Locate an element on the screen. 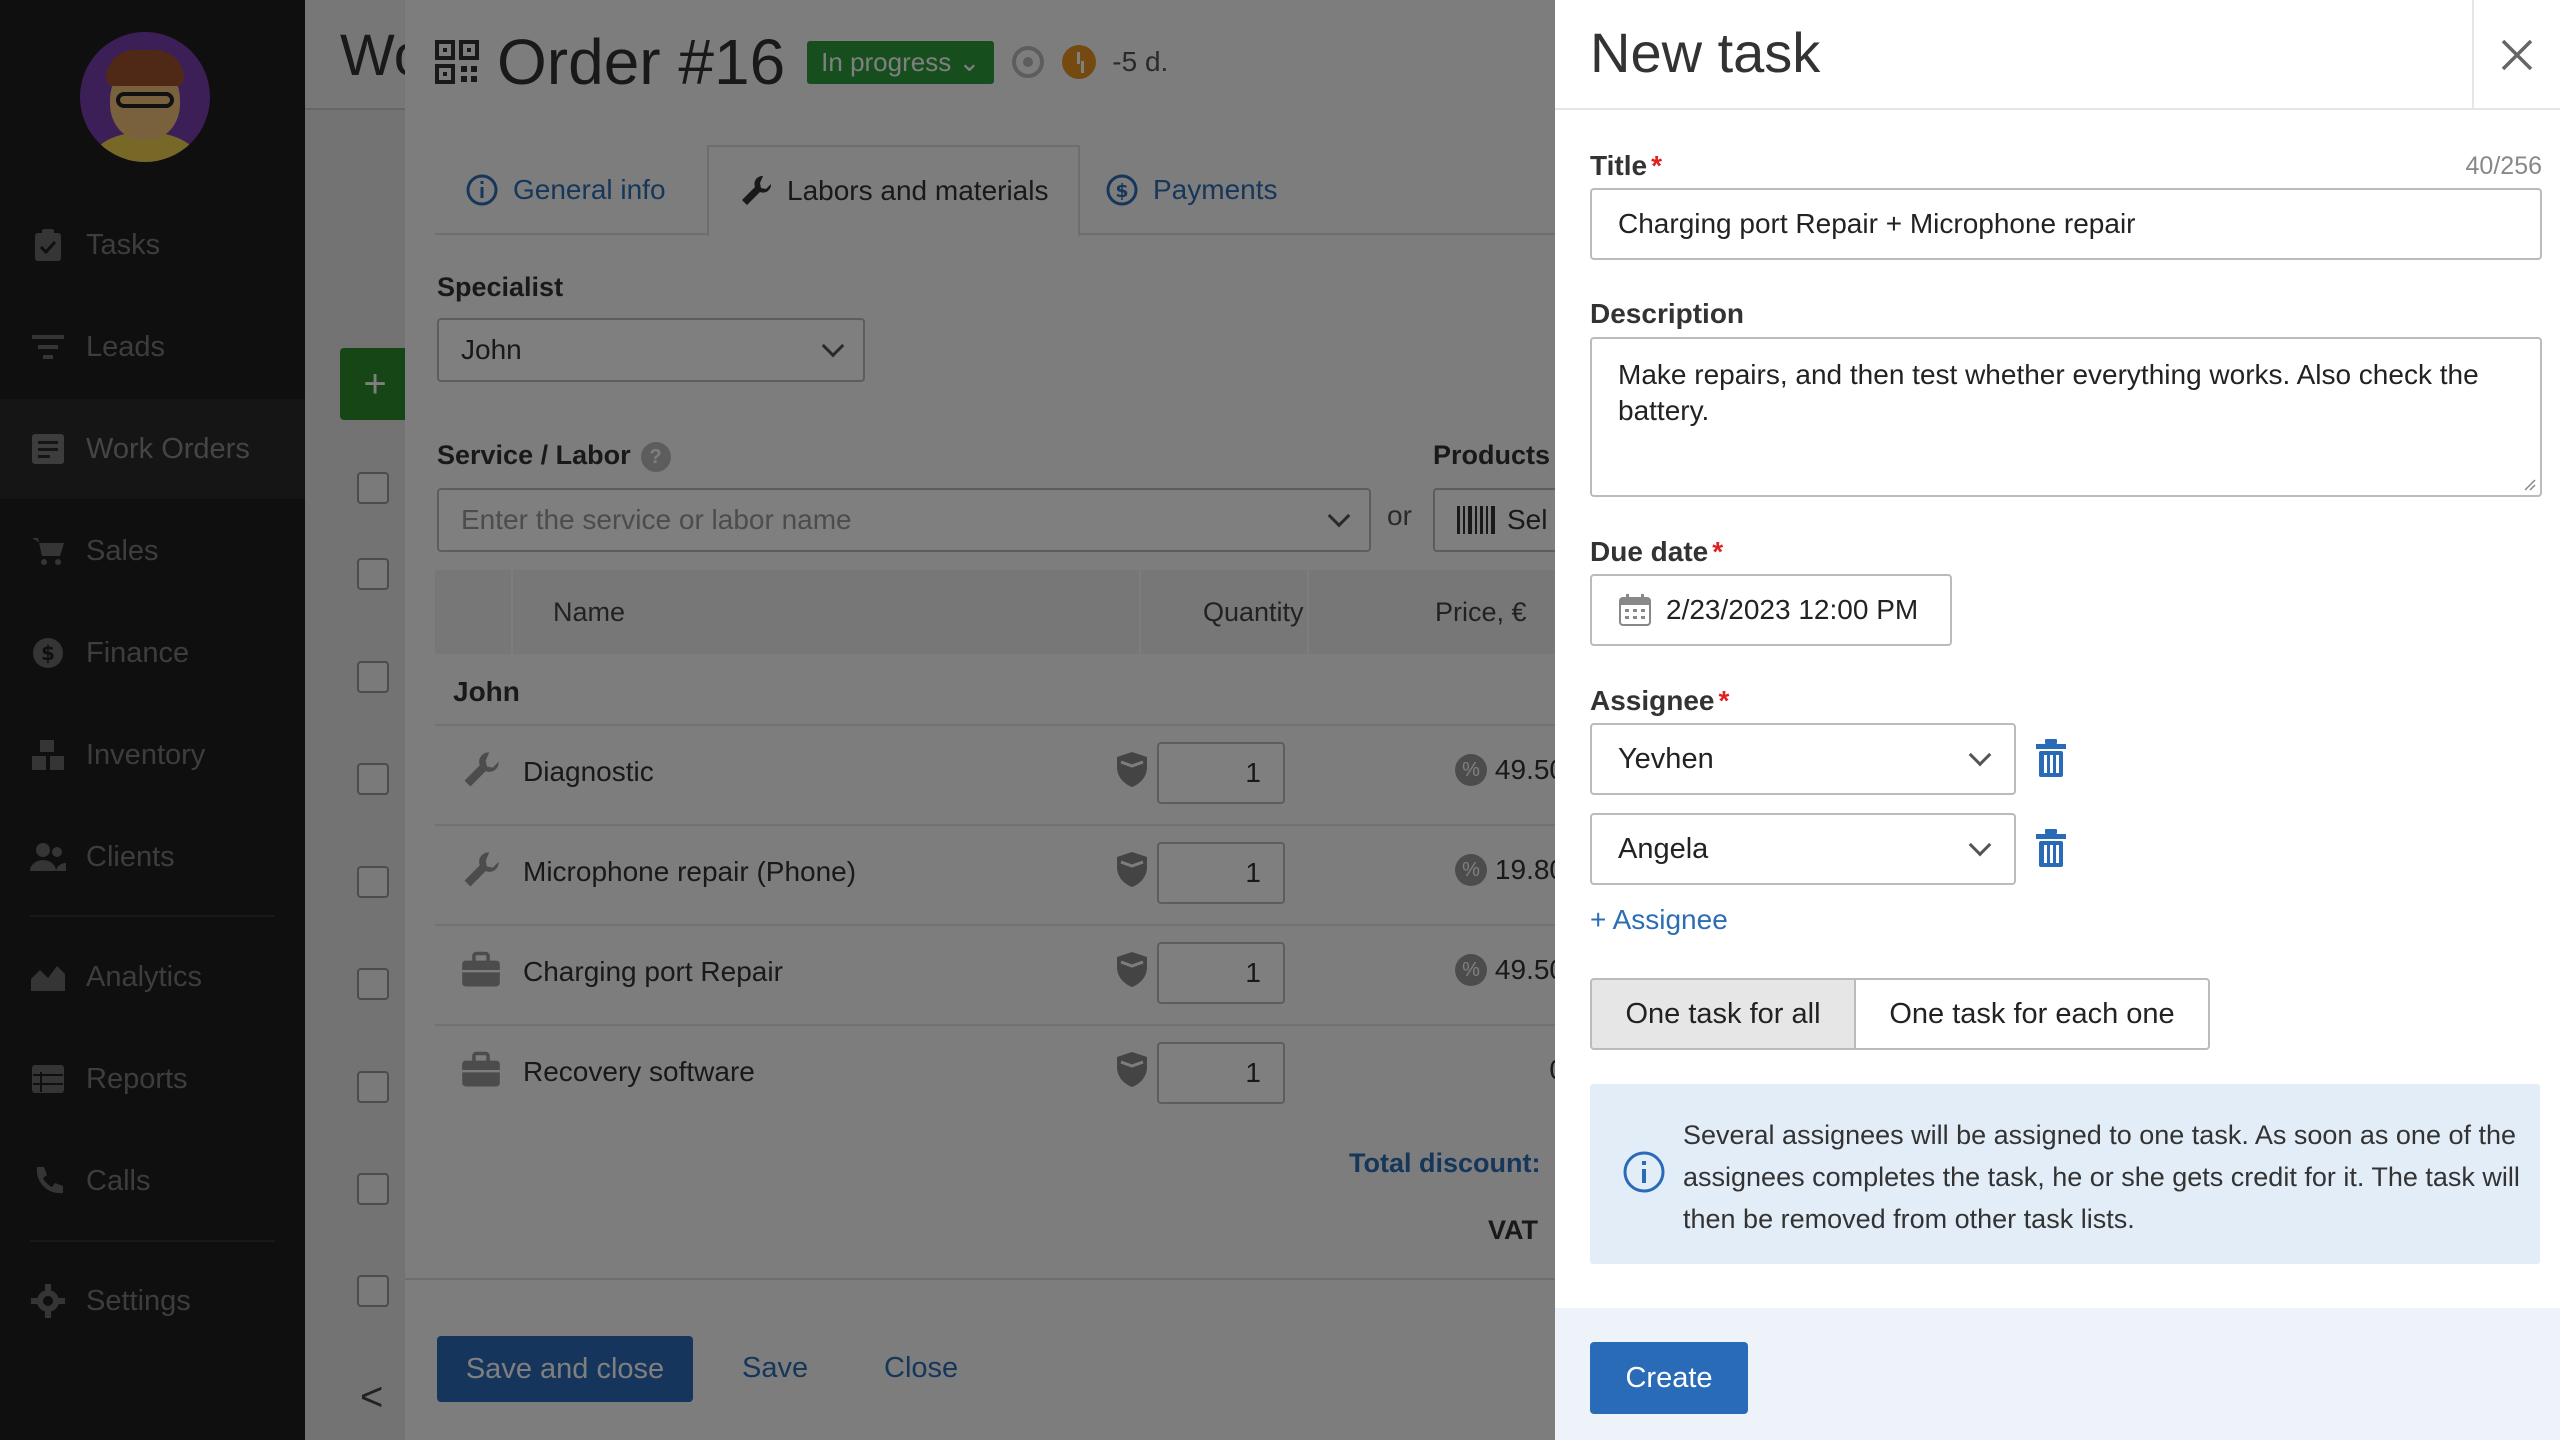 This screenshot has width=2560, height=1440. assignee-value: Yevhen is located at coordinates (1666, 759).